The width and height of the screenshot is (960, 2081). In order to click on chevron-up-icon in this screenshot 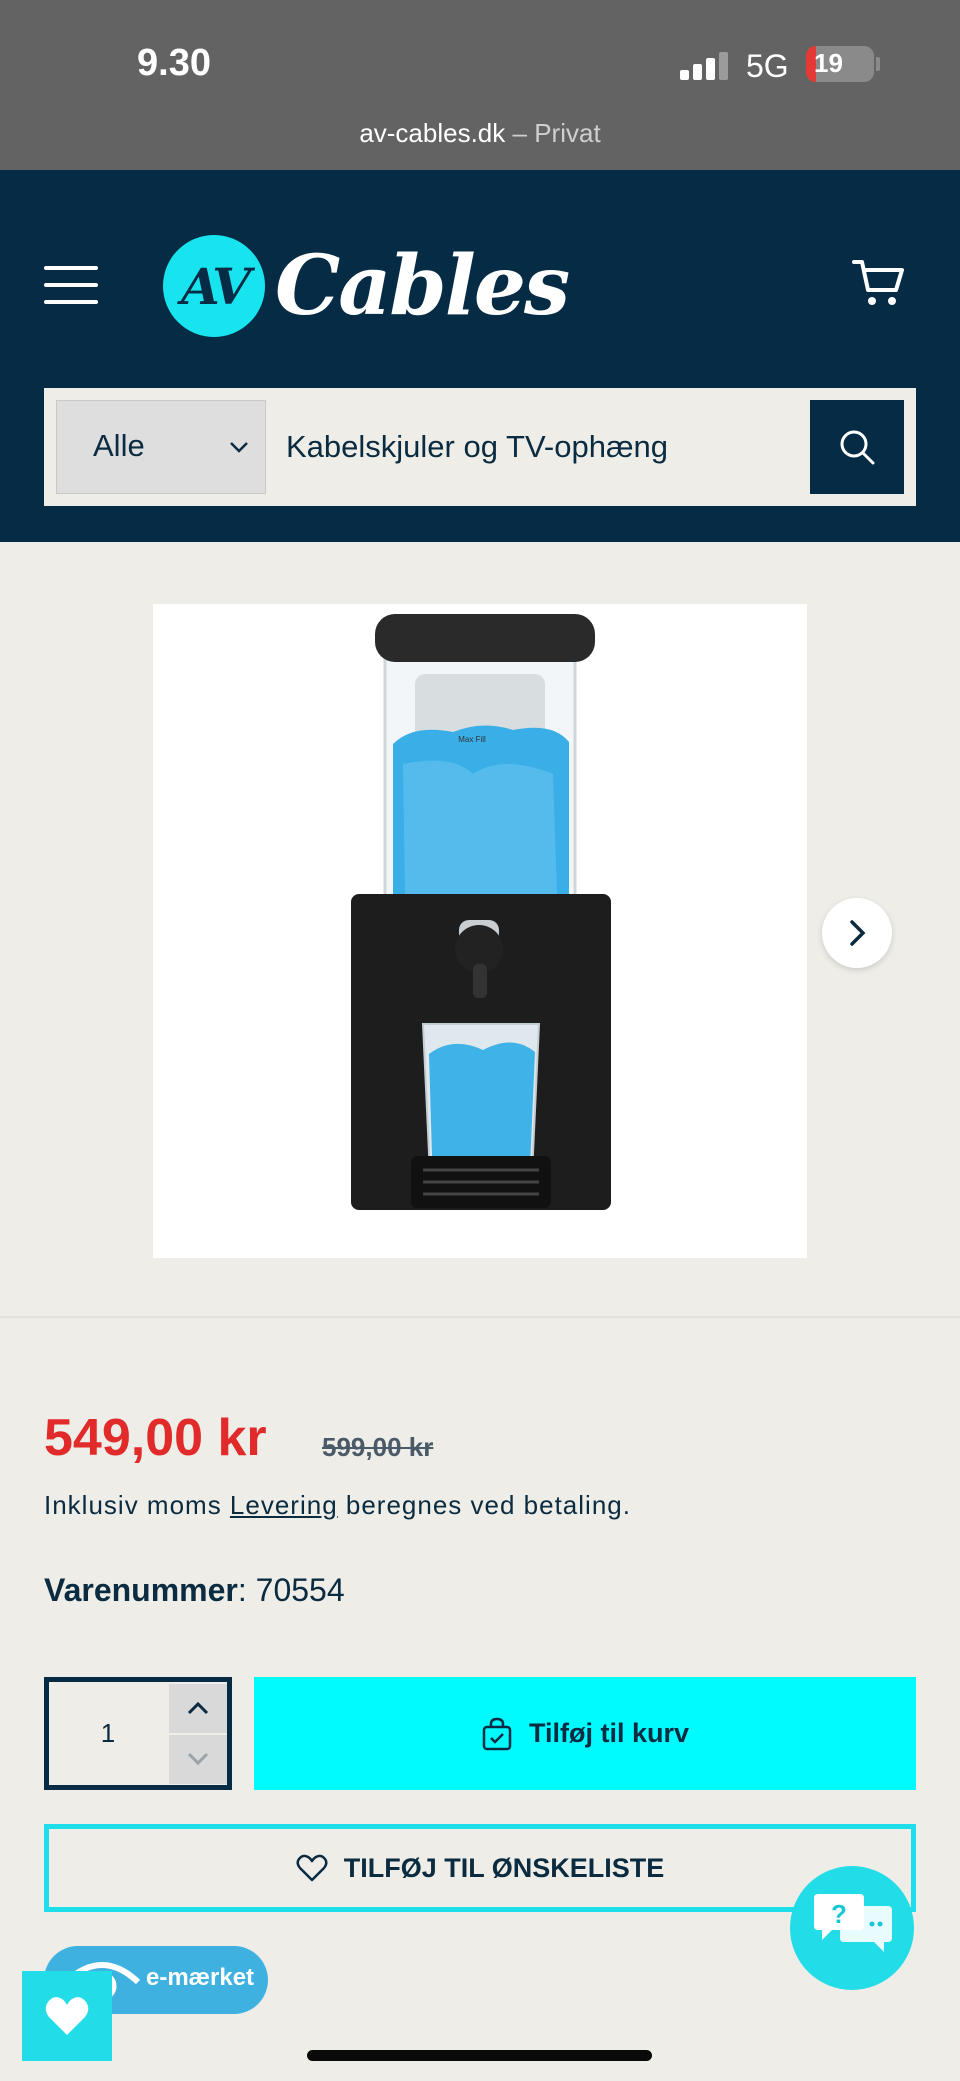, I will do `click(198, 1708)`.